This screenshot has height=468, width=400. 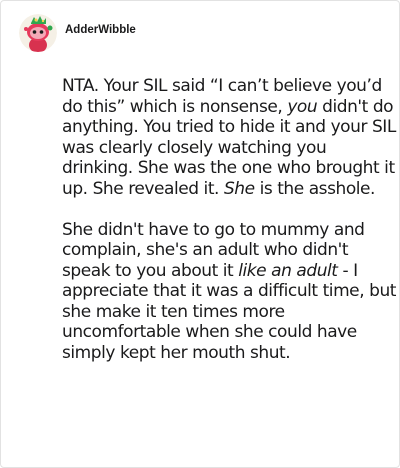 I want to click on emphasis-text: you, so click(x=302, y=106).